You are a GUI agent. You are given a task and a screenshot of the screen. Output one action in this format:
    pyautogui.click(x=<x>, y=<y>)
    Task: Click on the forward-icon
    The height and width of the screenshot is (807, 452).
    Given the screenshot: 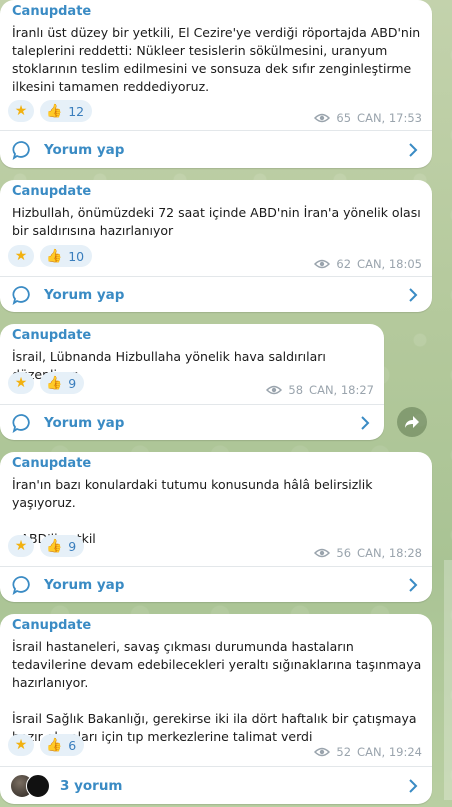 What is the action you would take?
    pyautogui.click(x=412, y=422)
    